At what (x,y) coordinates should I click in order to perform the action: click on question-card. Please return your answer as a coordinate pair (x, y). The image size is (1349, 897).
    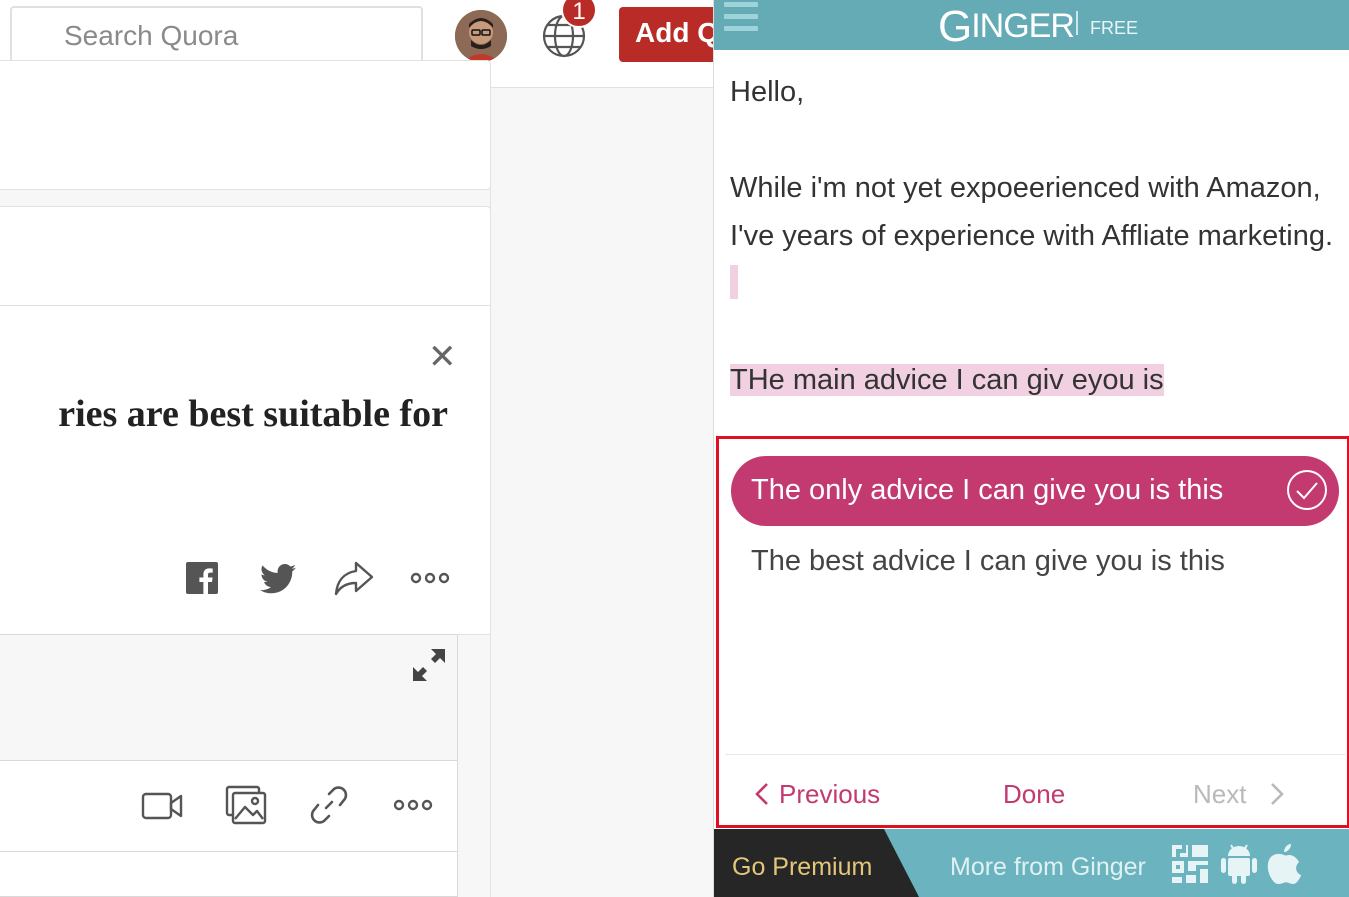
    Looking at the image, I should click on (245, 470).